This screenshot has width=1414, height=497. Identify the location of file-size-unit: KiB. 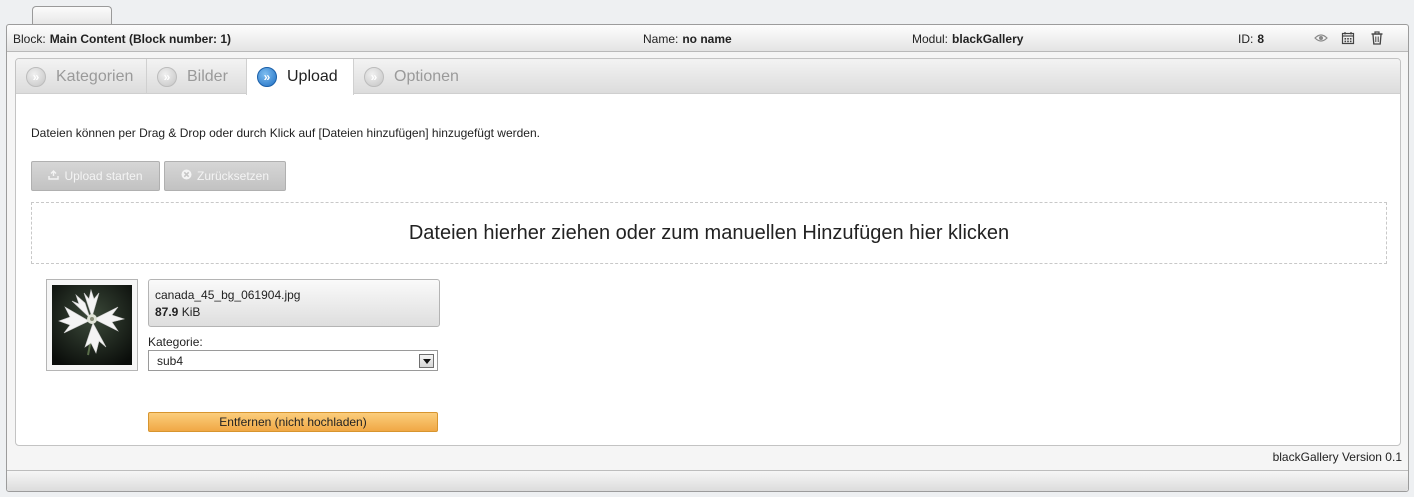
(191, 312).